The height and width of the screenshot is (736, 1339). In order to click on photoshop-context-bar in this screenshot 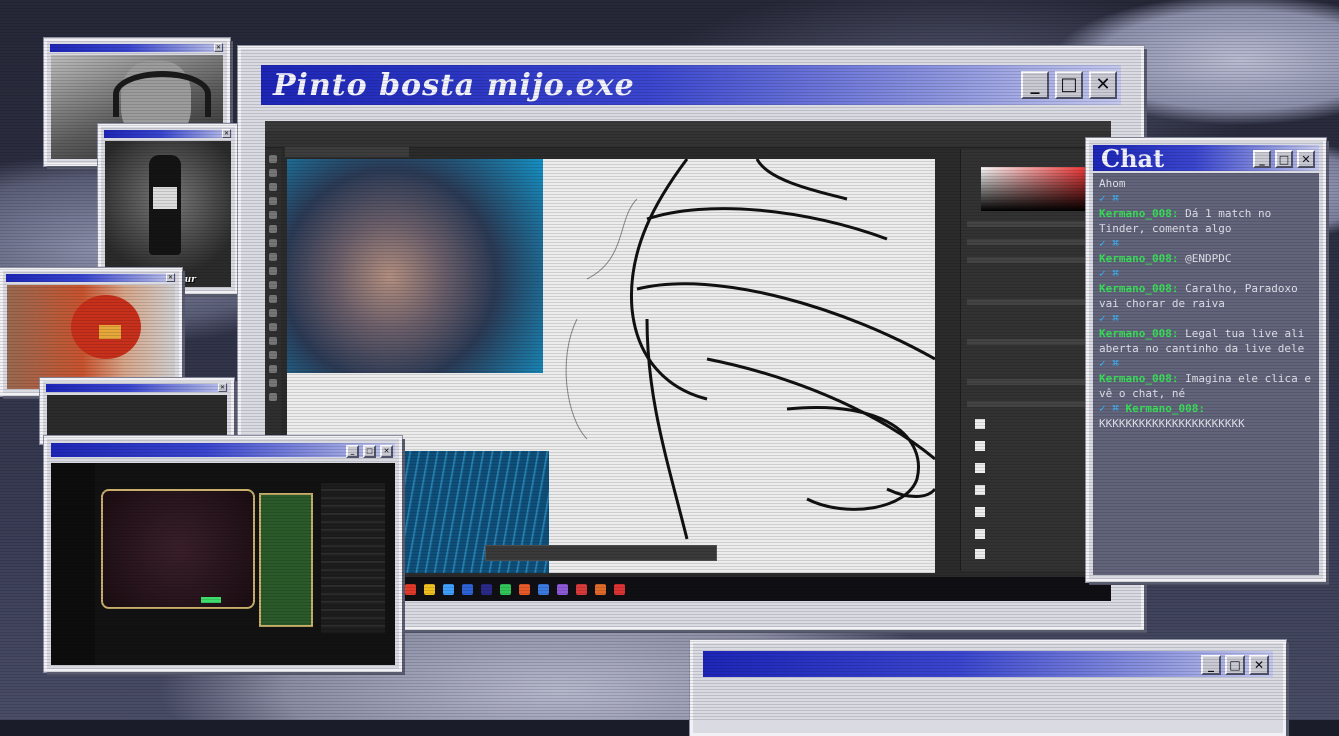, I will do `click(601, 553)`.